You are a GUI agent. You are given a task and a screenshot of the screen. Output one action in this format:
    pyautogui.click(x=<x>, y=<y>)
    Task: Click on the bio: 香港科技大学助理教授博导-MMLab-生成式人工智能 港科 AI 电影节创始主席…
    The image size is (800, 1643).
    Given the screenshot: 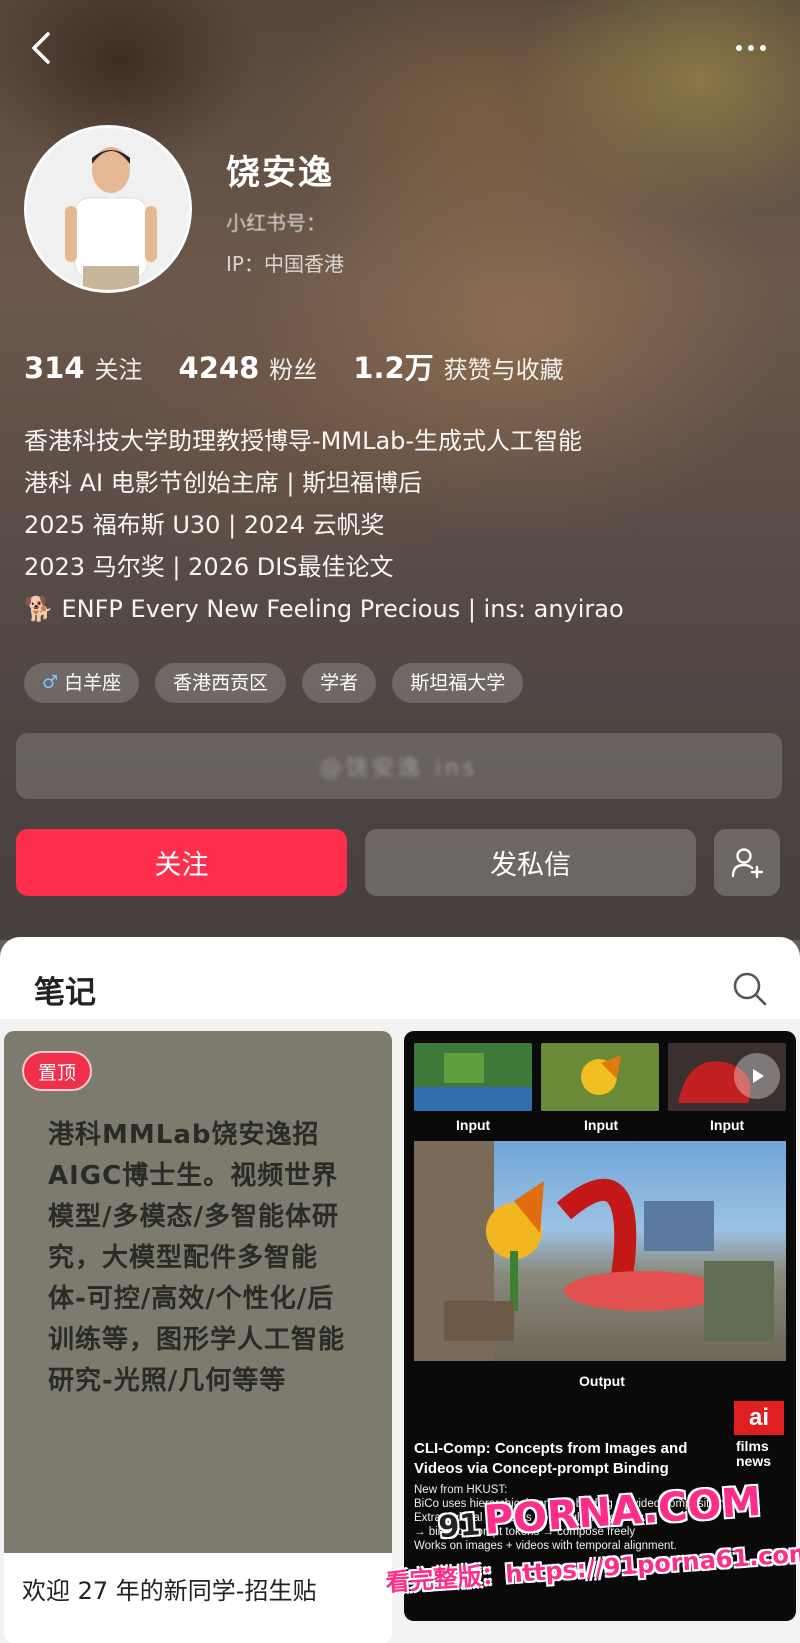 What is the action you would take?
    pyautogui.click(x=324, y=525)
    